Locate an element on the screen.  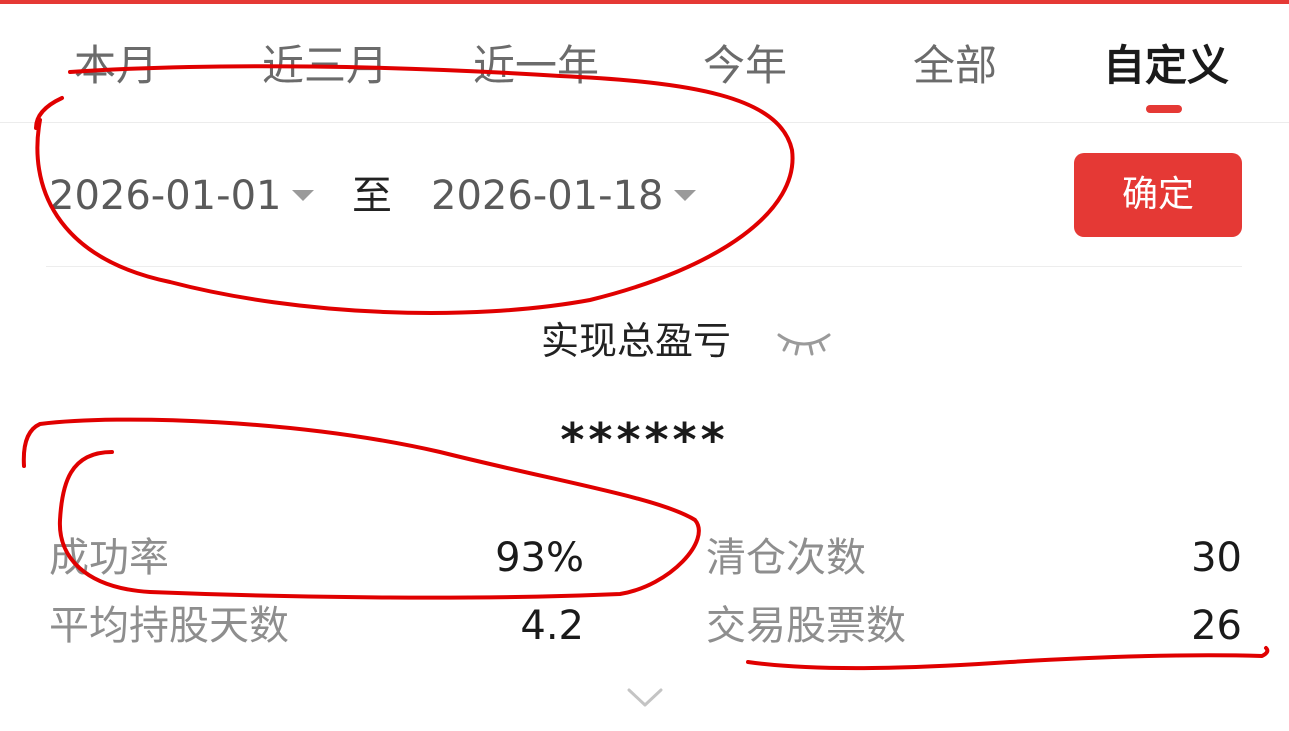
avg-hold-days-value: 4.2 is located at coordinates (552, 626).